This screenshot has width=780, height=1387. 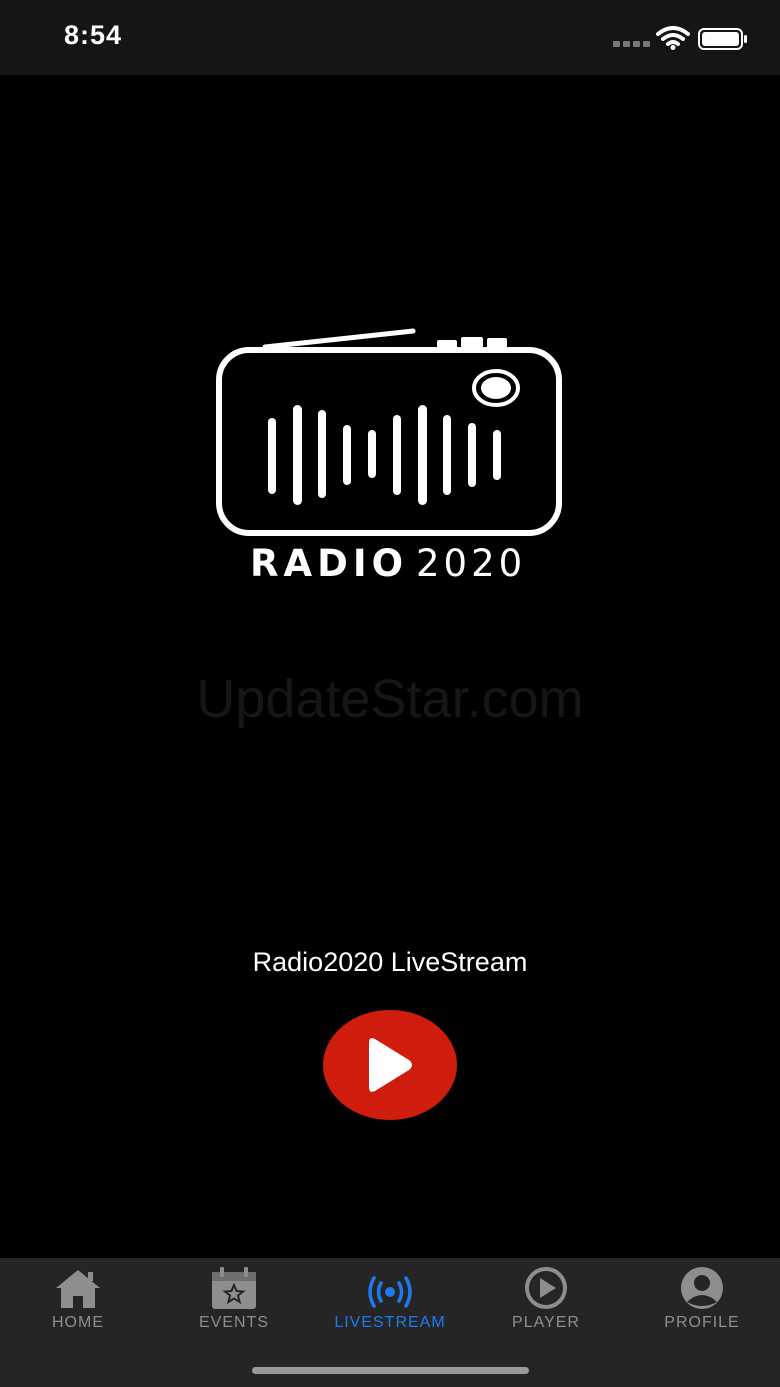 I want to click on status-time: 8:54, so click(x=93, y=35).